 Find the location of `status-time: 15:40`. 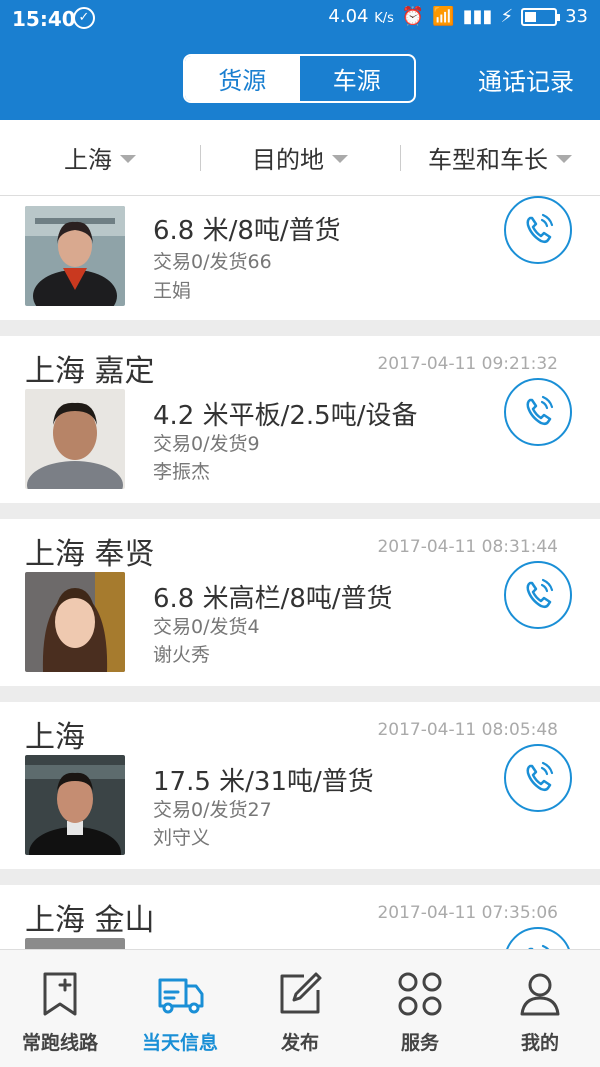

status-time: 15:40 is located at coordinates (44, 19).